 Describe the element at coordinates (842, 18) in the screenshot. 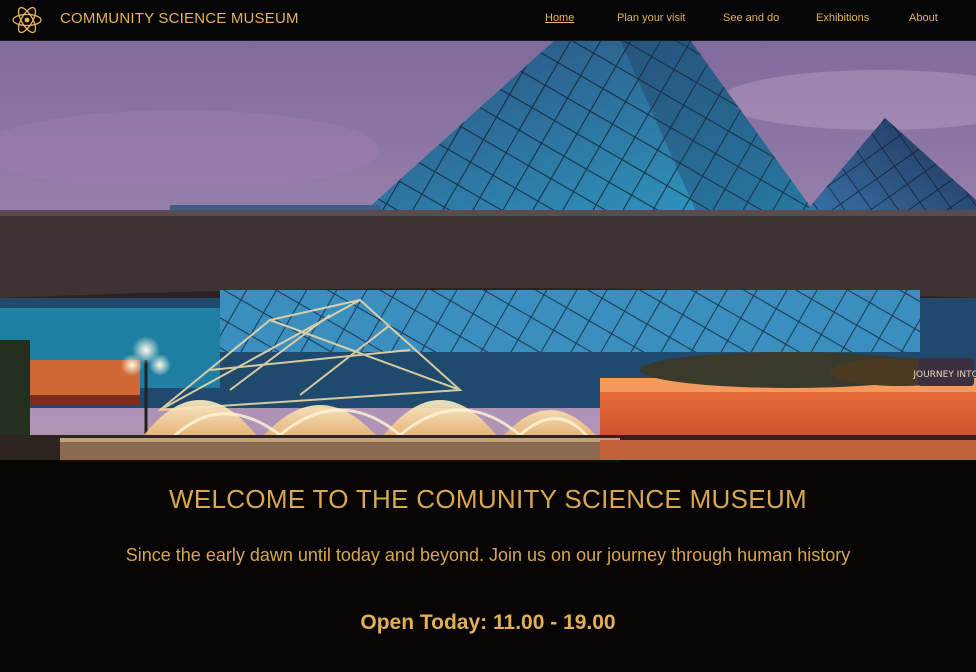

I see `nav-exhibitions: Exhibitions` at that location.